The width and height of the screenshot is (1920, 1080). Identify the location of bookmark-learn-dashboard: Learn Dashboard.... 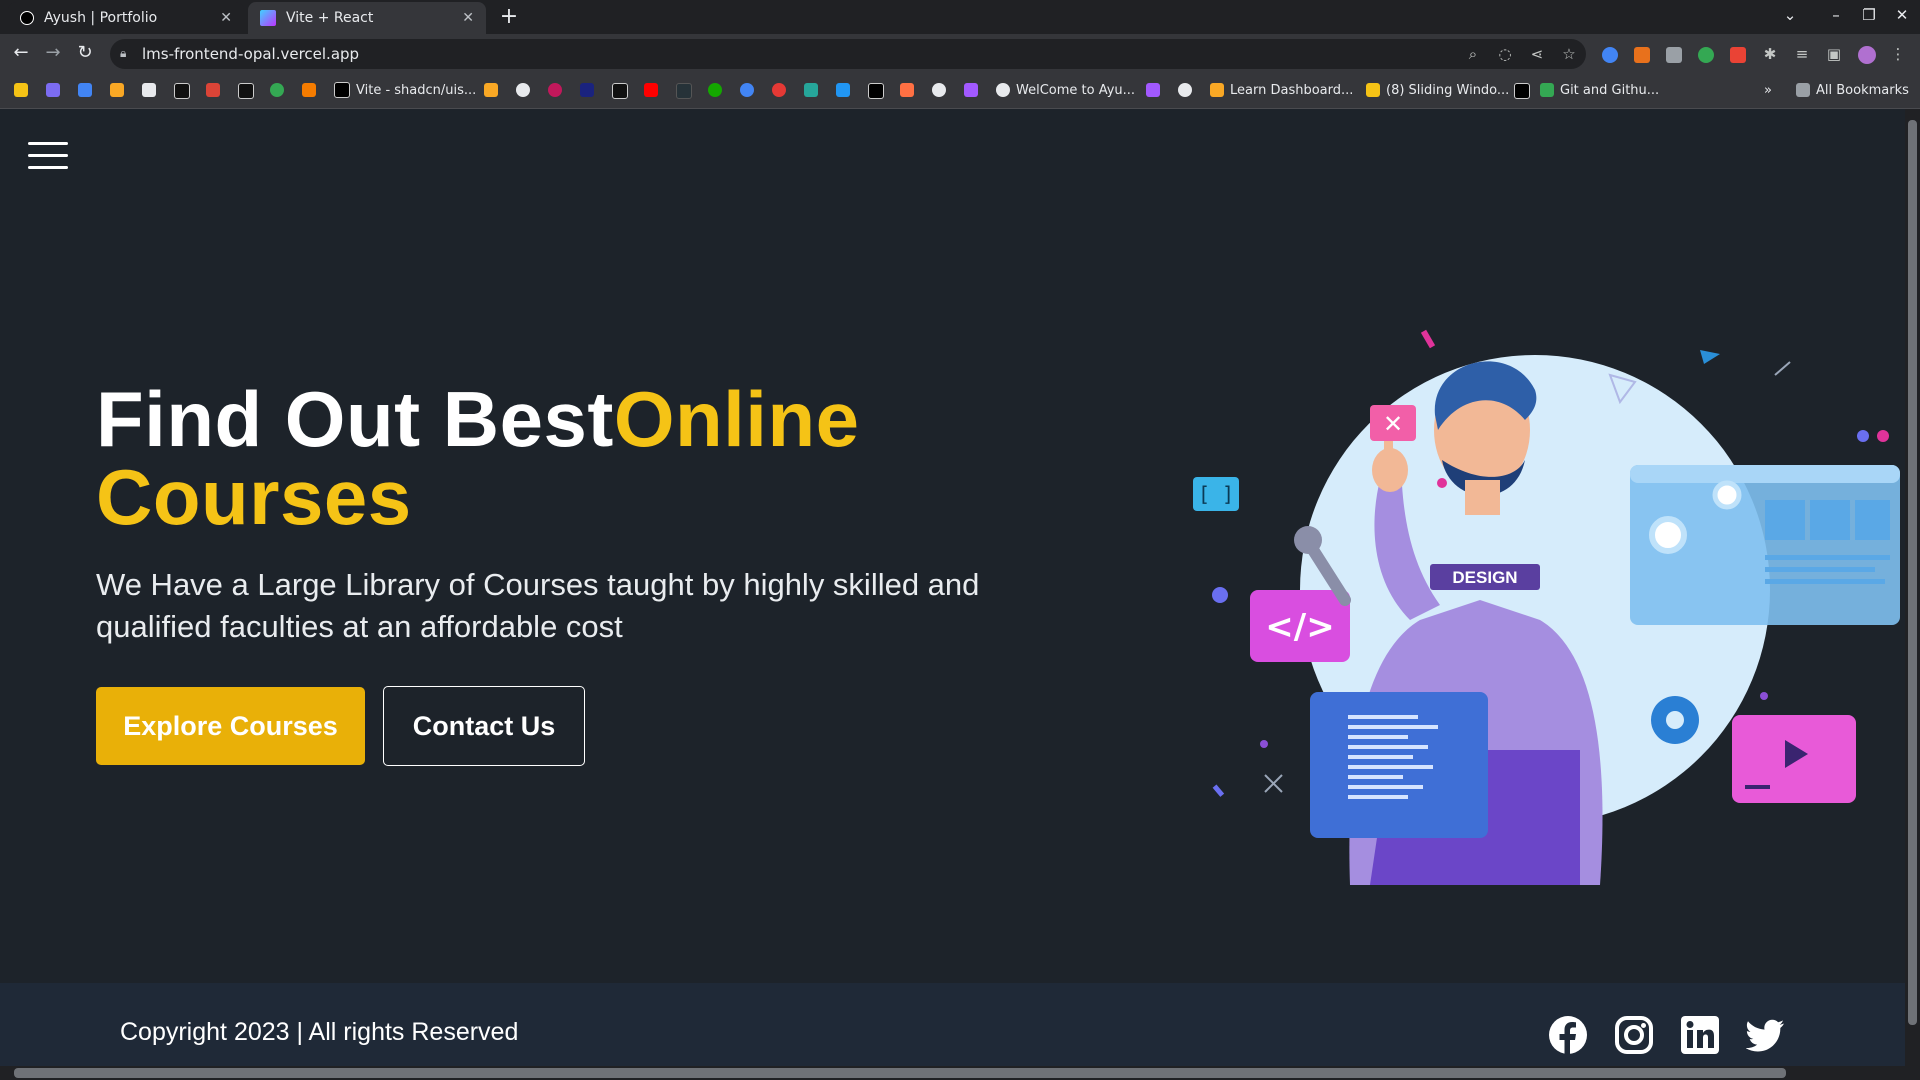
(1281, 90).